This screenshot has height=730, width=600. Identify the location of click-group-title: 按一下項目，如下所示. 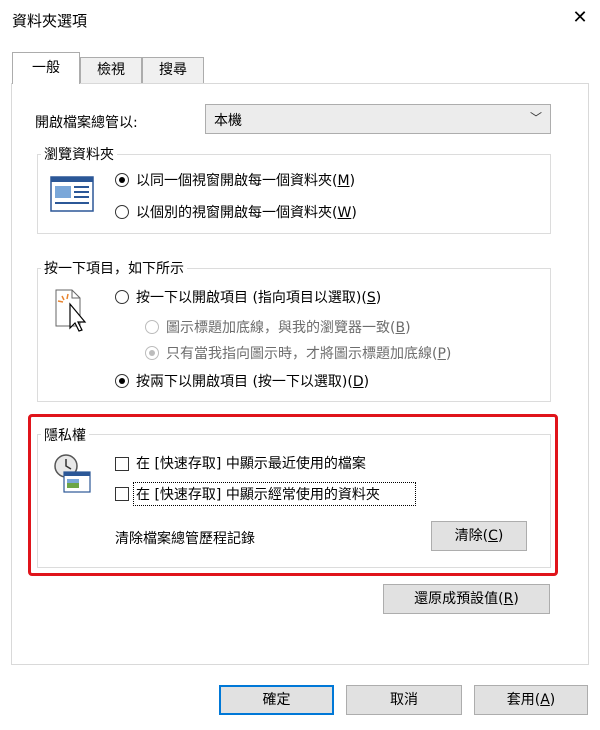
(114, 268).